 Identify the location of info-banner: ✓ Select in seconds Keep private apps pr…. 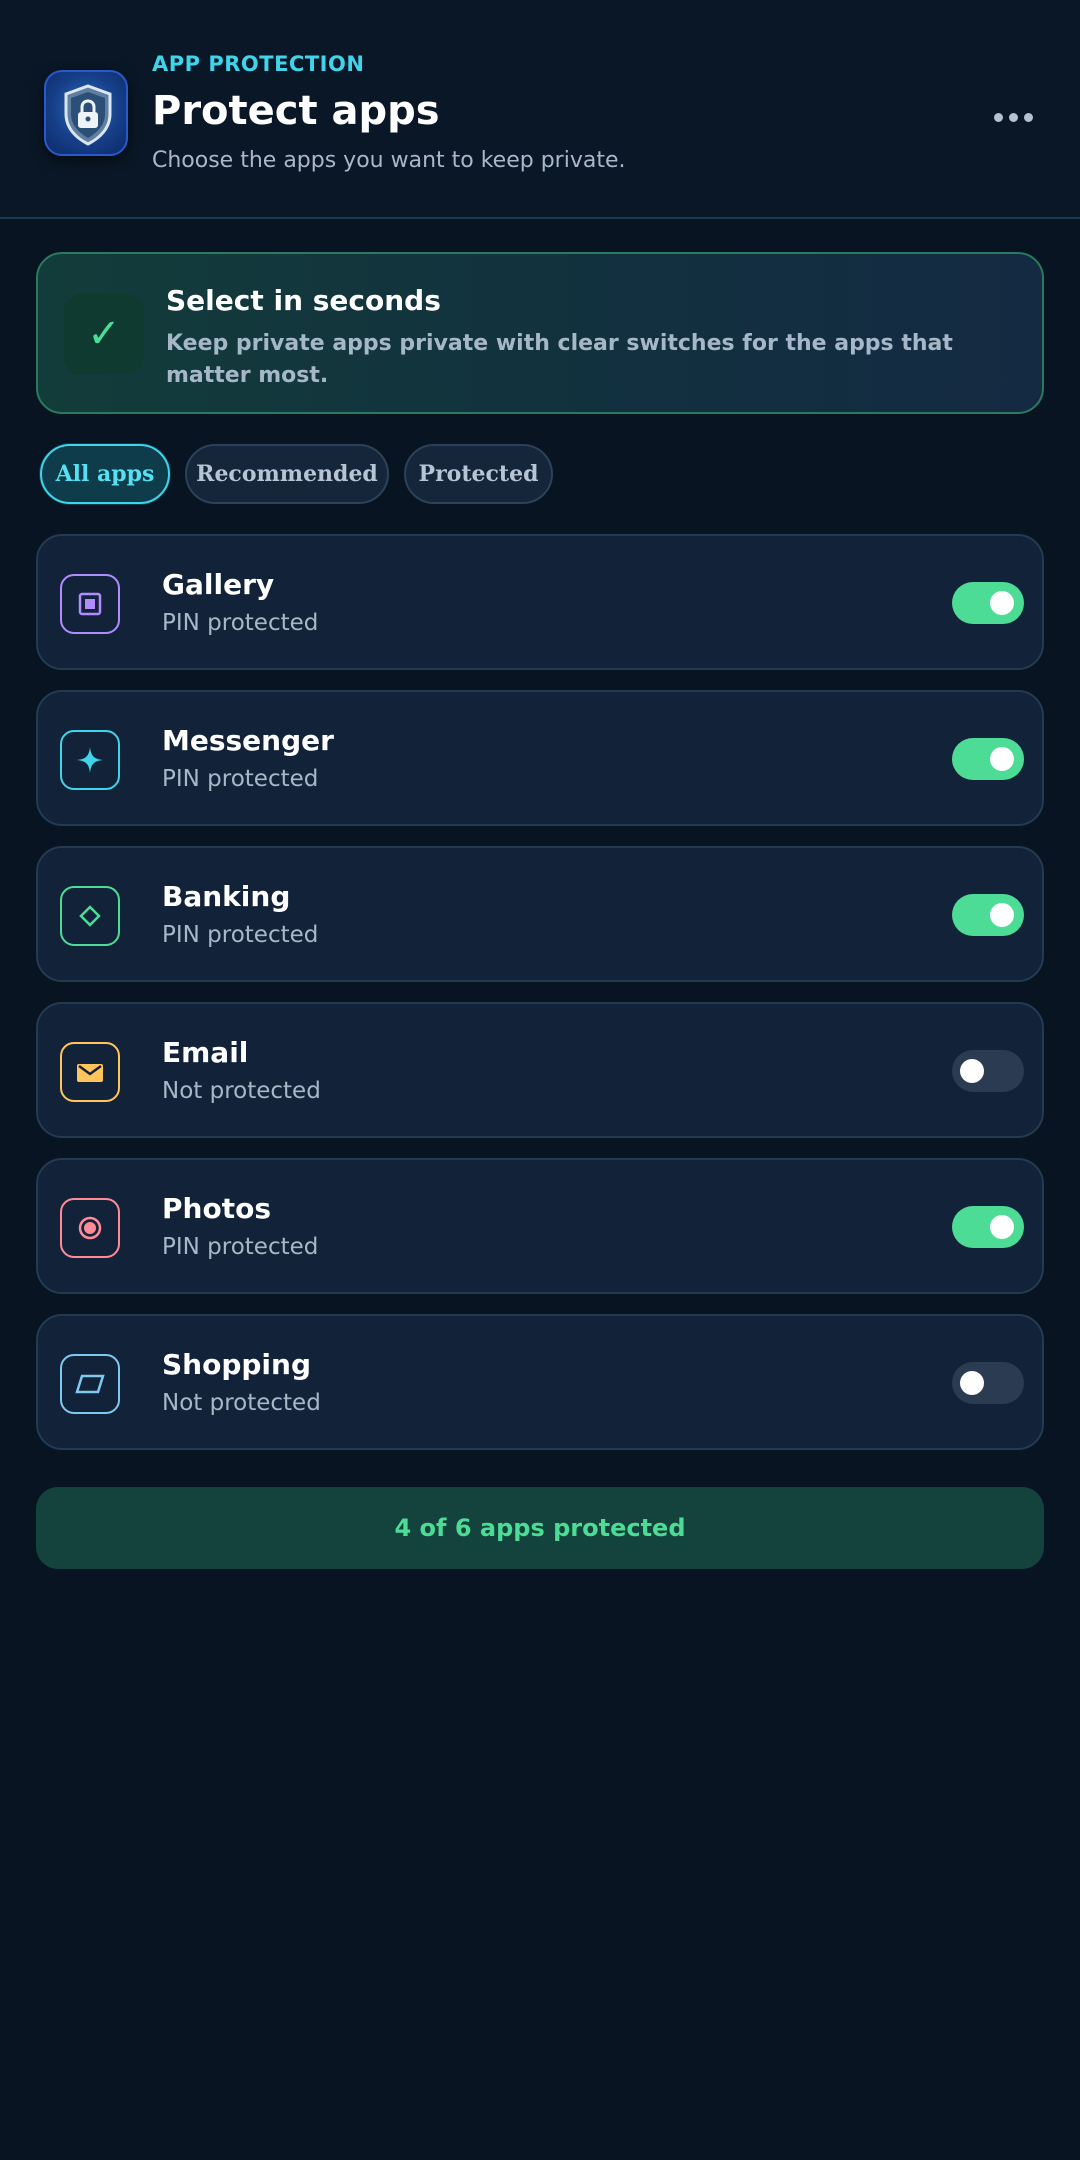
(540, 333).